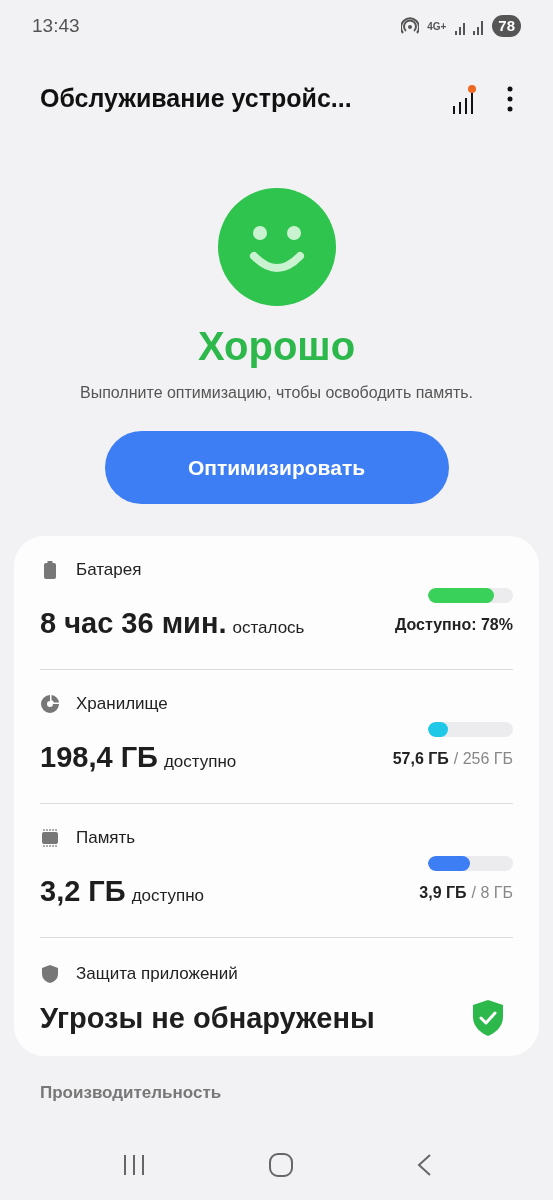 Image resolution: width=553 pixels, height=1200 pixels. What do you see at coordinates (488, 1018) in the screenshot?
I see `shield-check-icon` at bounding box center [488, 1018].